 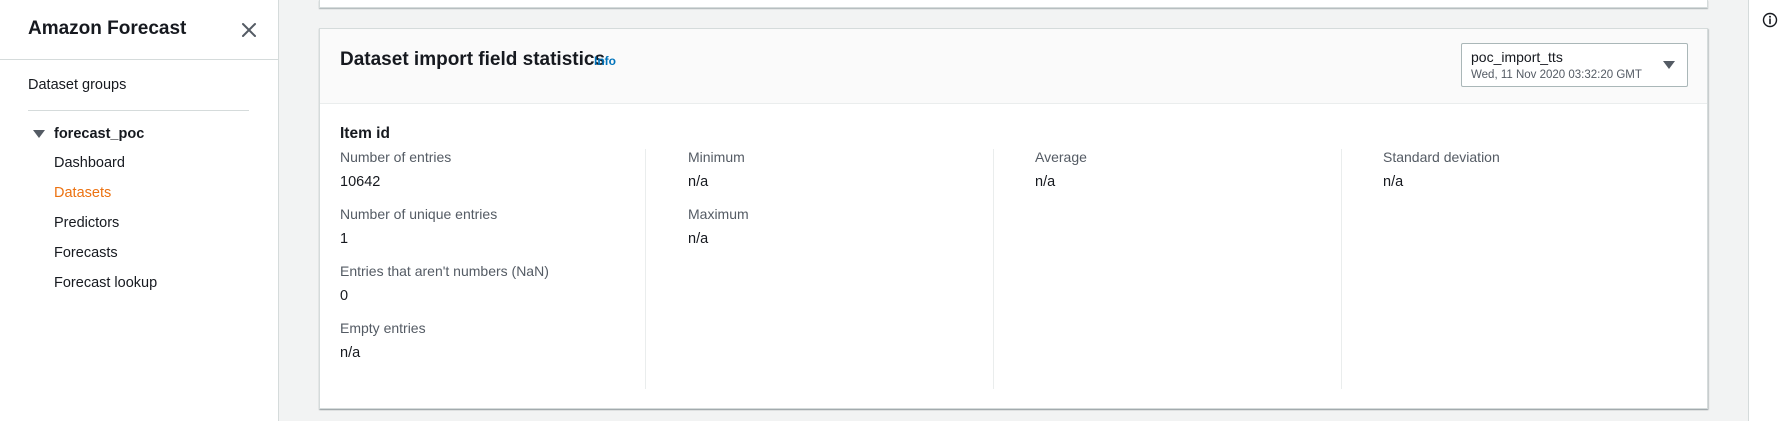 I want to click on stat-average: Average n/a, so click(x=1061, y=169).